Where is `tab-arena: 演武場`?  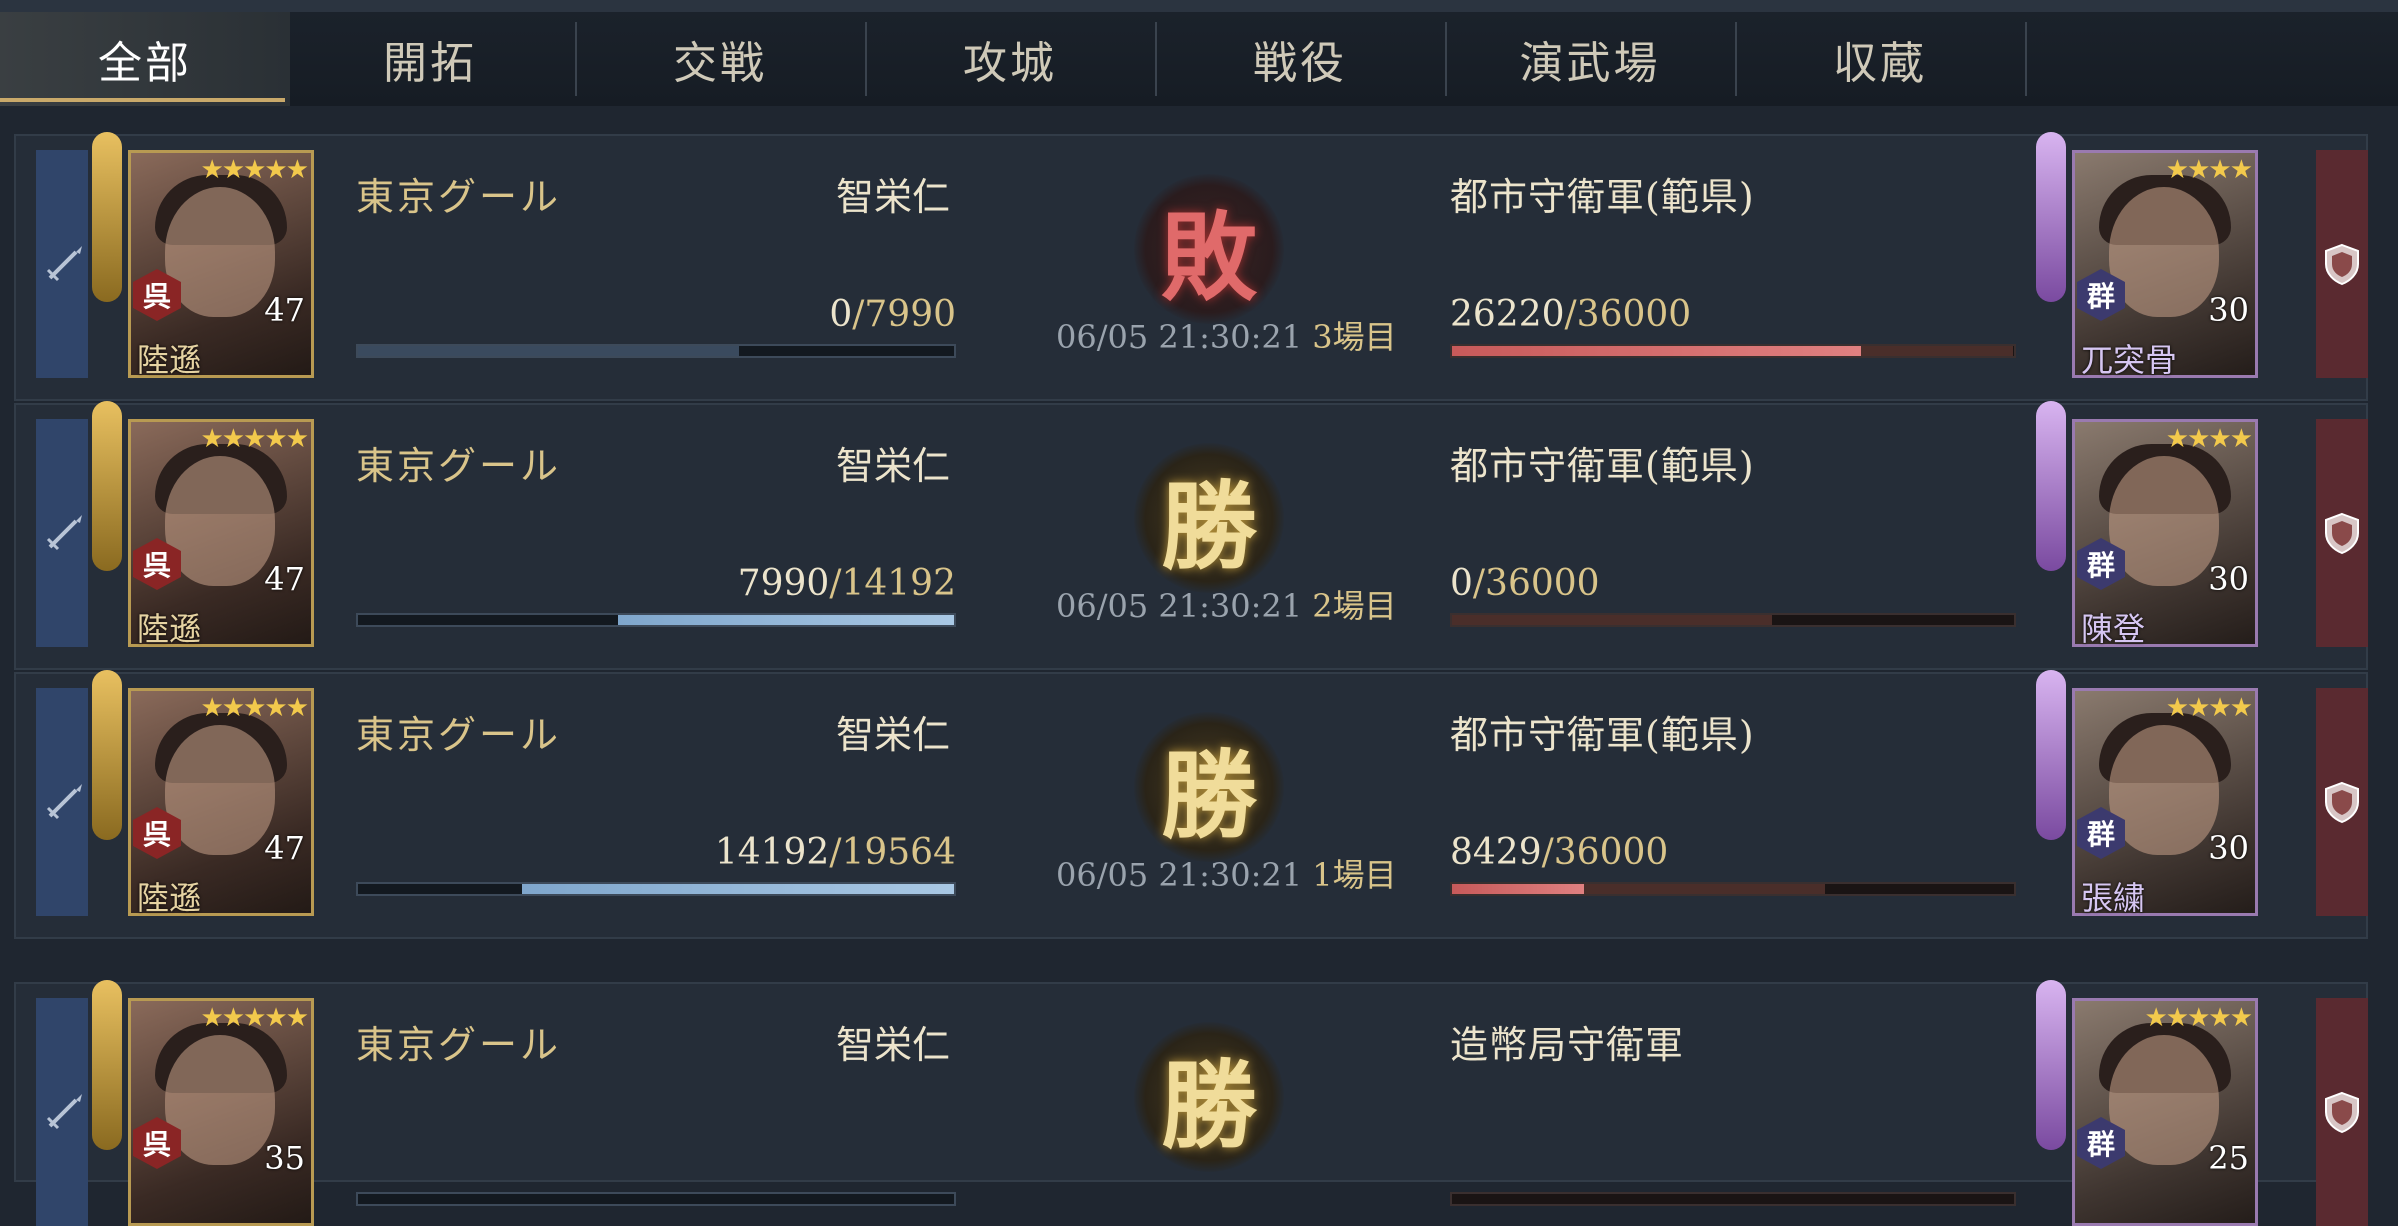 tab-arena: 演武場 is located at coordinates (1590, 59).